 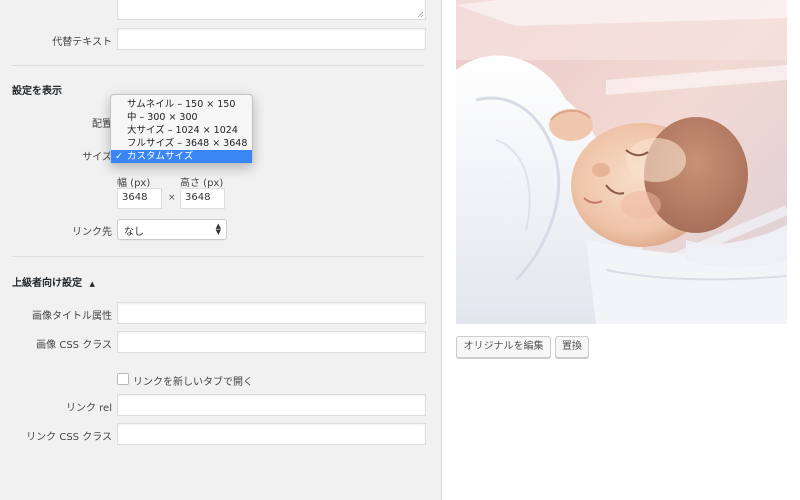 What do you see at coordinates (271, 405) in the screenshot?
I see `link-rel-input` at bounding box center [271, 405].